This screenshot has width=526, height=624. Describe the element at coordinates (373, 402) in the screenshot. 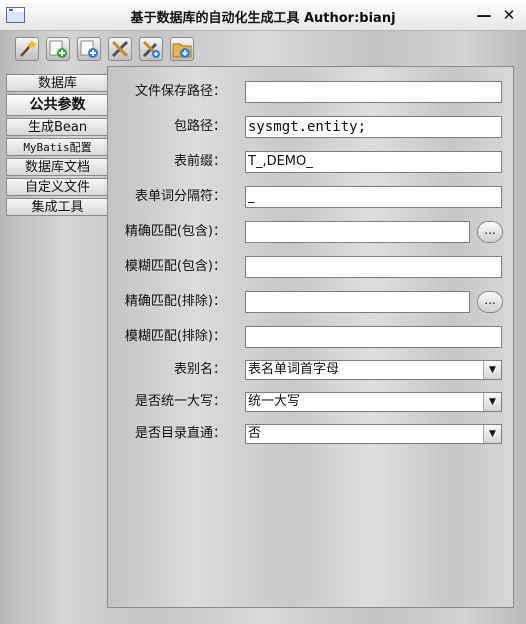

I see `uppercase-select: 统一大写 ▼` at that location.